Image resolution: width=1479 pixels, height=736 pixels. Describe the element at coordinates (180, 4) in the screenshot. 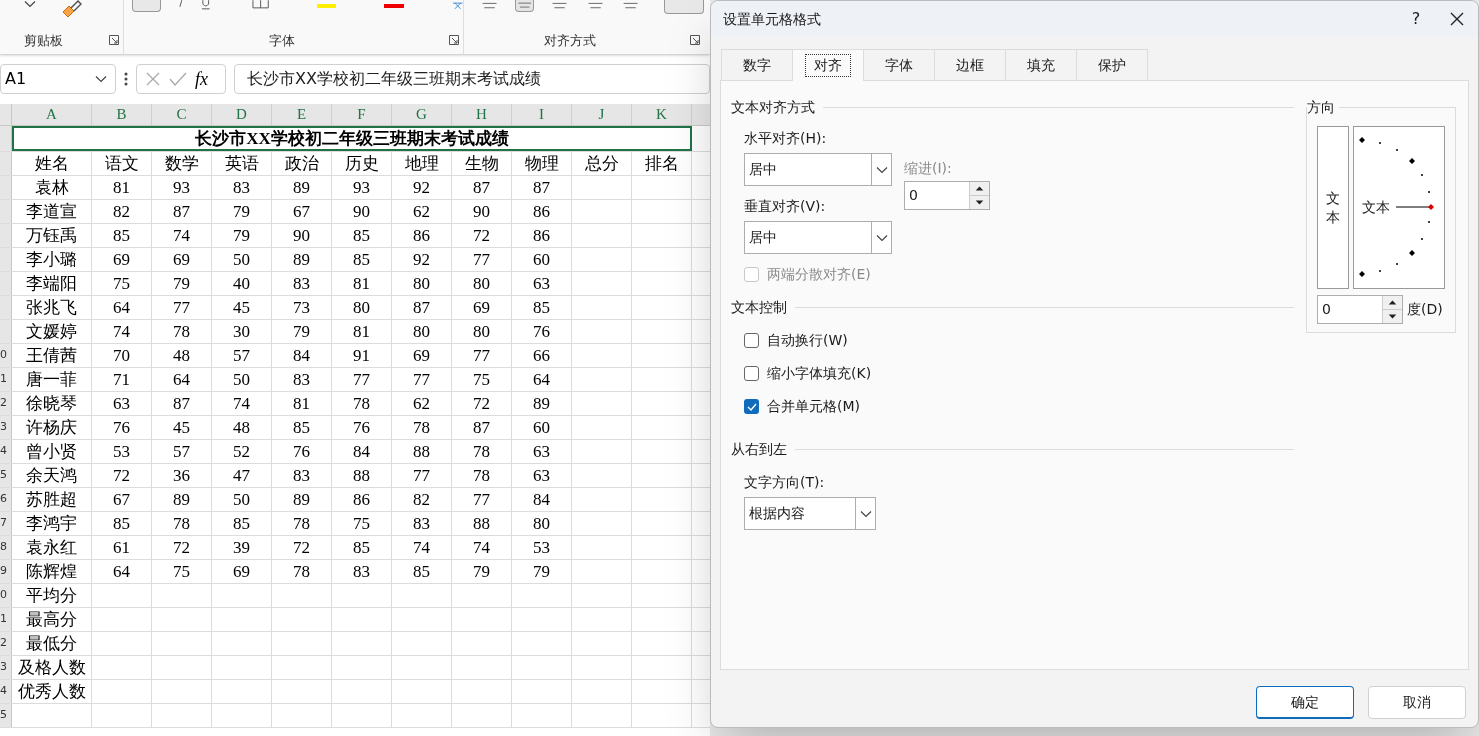

I see `italic-icon` at that location.